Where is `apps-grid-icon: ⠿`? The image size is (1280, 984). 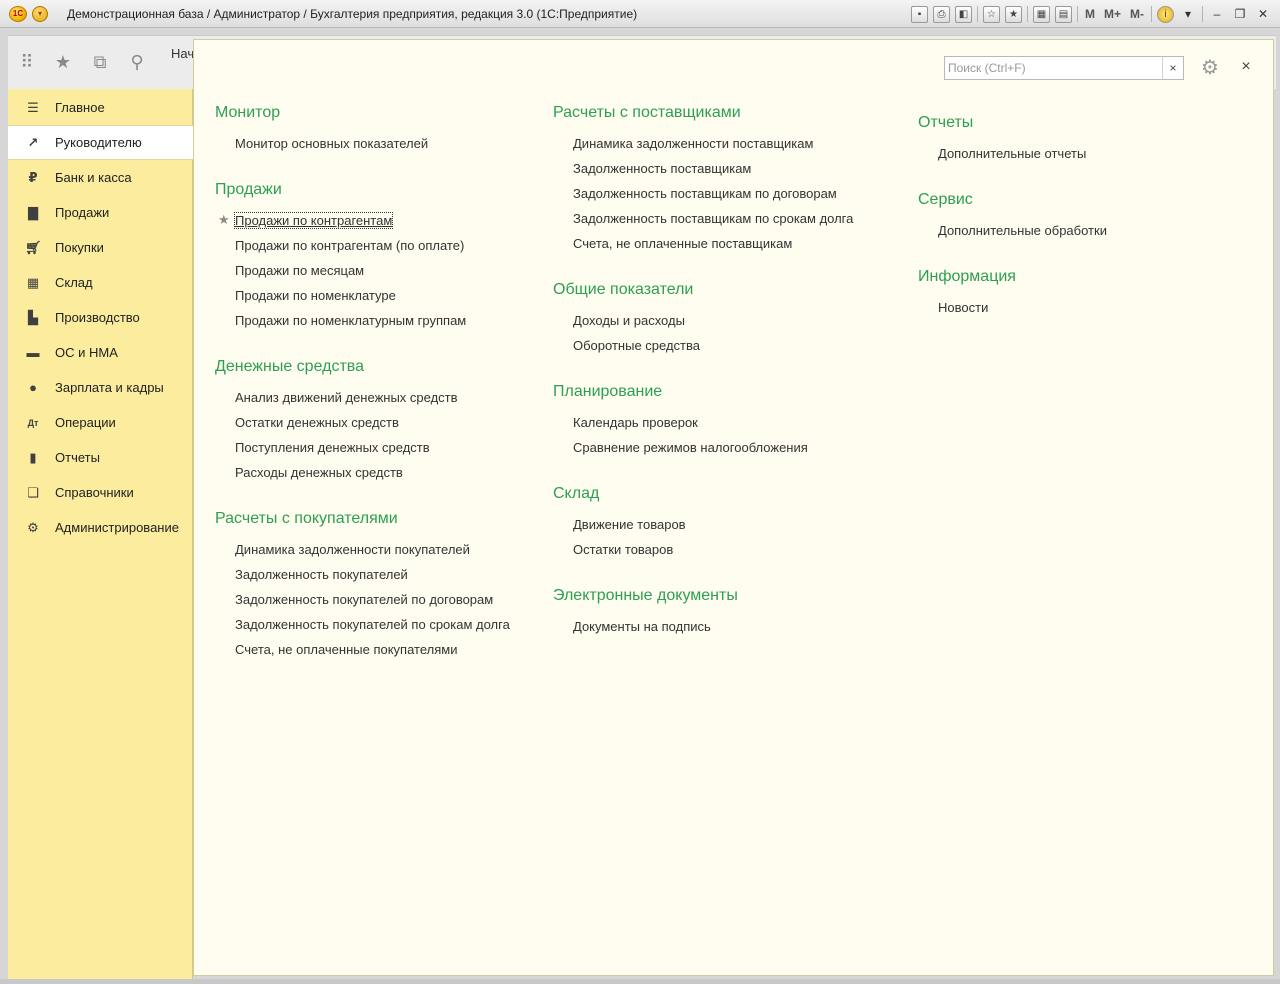
apps-grid-icon: ⠿ is located at coordinates (27, 62).